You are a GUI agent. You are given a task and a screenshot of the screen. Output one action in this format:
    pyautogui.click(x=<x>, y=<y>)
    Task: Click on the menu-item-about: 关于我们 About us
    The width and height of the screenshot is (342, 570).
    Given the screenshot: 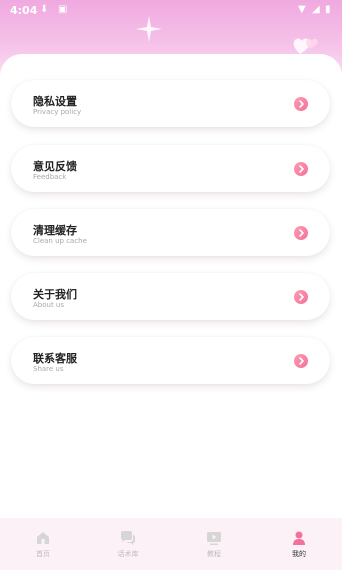 What is the action you would take?
    pyautogui.click(x=170, y=296)
    